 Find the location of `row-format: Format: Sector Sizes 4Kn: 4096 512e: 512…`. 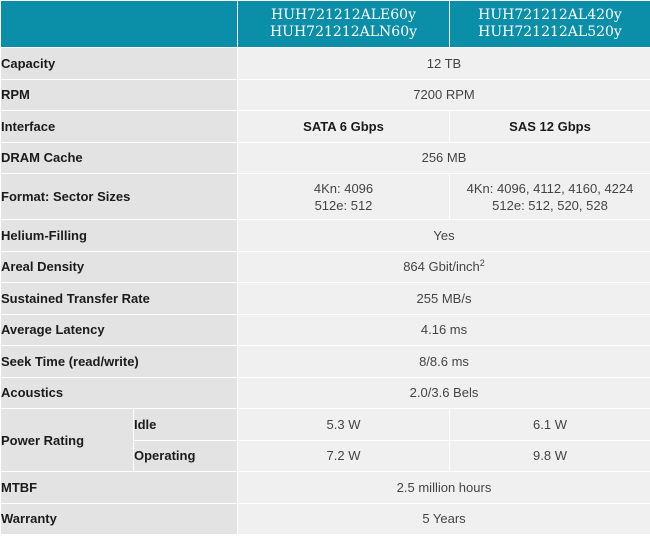

row-format: Format: Sector Sizes 4Kn: 4096 512e: 512… is located at coordinates (325, 196).